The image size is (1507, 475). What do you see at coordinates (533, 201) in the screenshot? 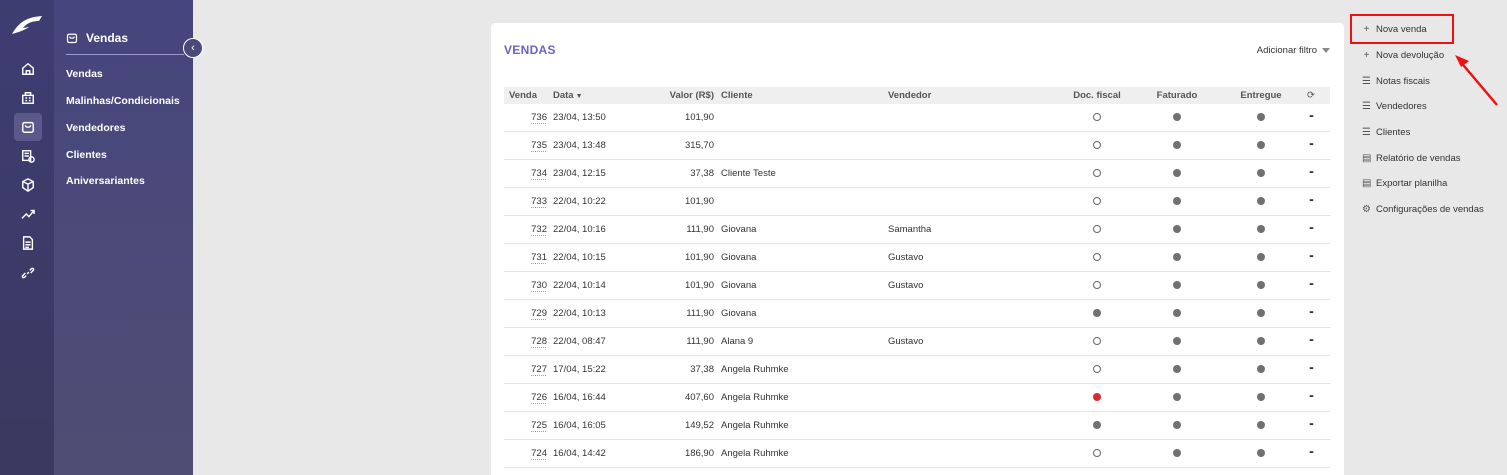
I see `sale-number-link: 733` at bounding box center [533, 201].